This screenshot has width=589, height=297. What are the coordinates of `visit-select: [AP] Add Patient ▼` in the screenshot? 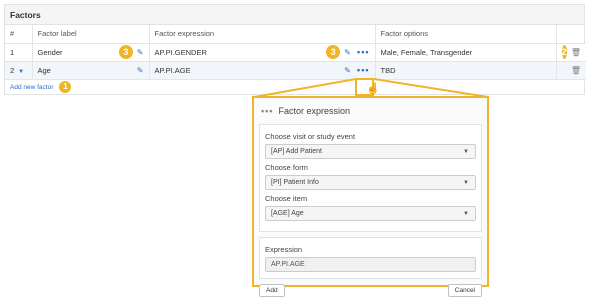 It's located at (370, 151).